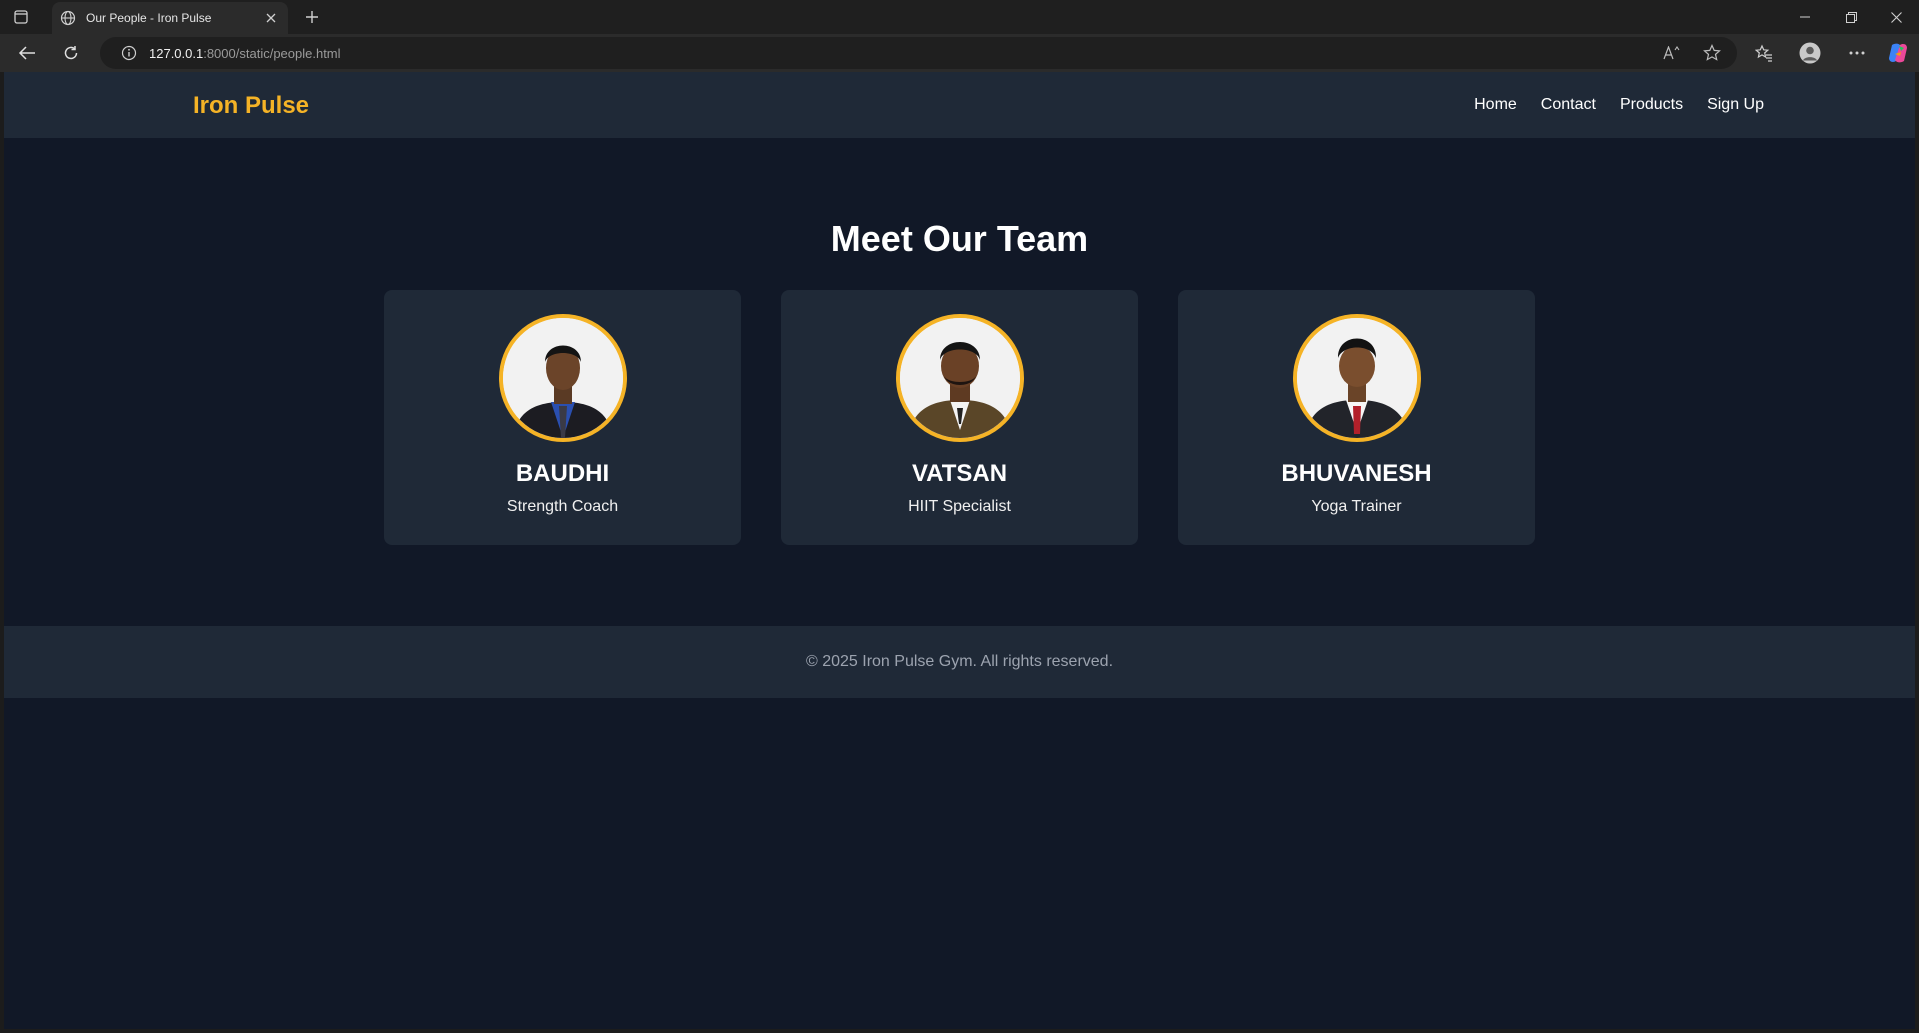 The height and width of the screenshot is (1033, 1919). I want to click on browser-tab-active: Our People - Iron Pulse, so click(170, 18).